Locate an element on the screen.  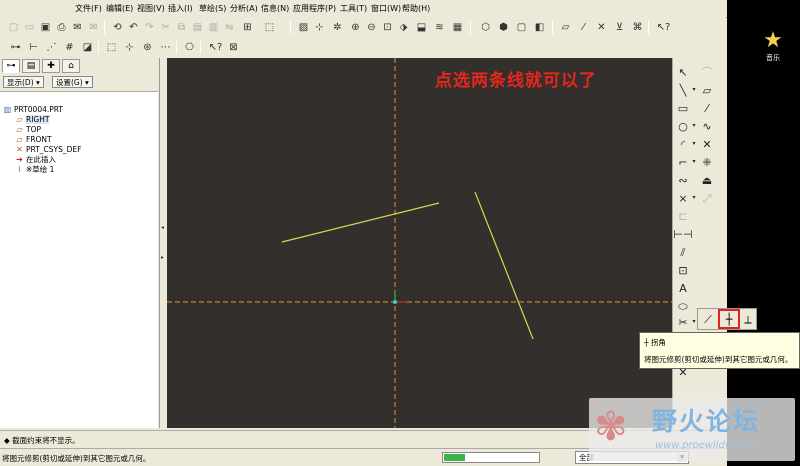
modify-icon: ⫽ is located at coordinates (683, 252).